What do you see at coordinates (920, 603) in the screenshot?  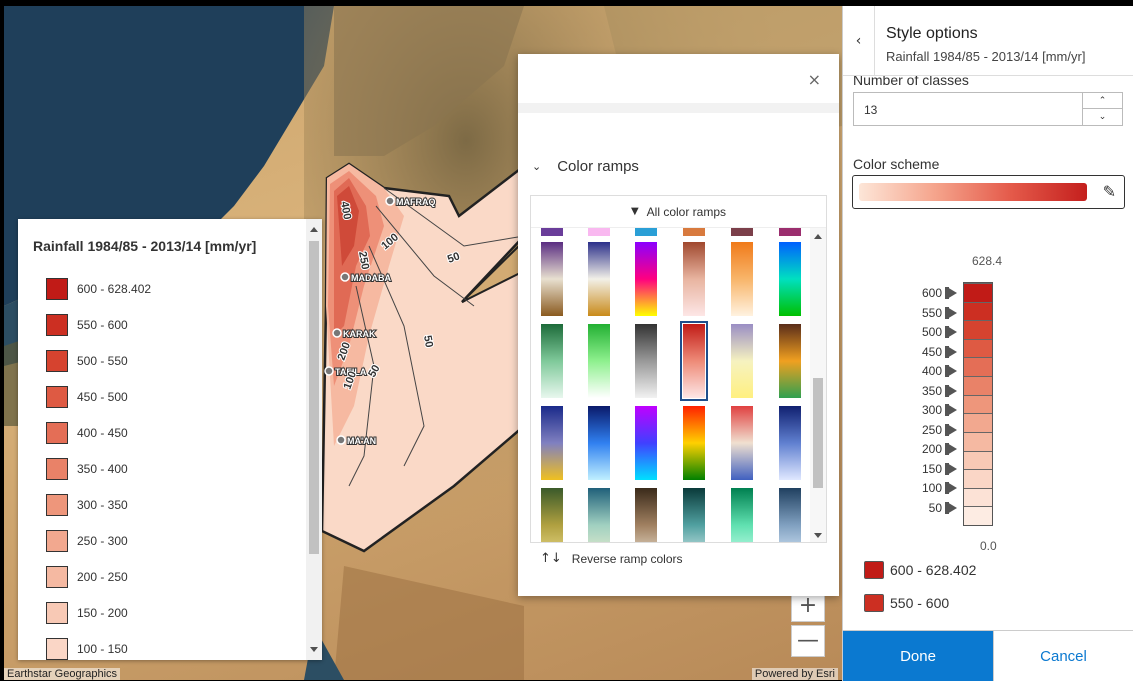 I see `class-swatch-label: 550 - 600` at bounding box center [920, 603].